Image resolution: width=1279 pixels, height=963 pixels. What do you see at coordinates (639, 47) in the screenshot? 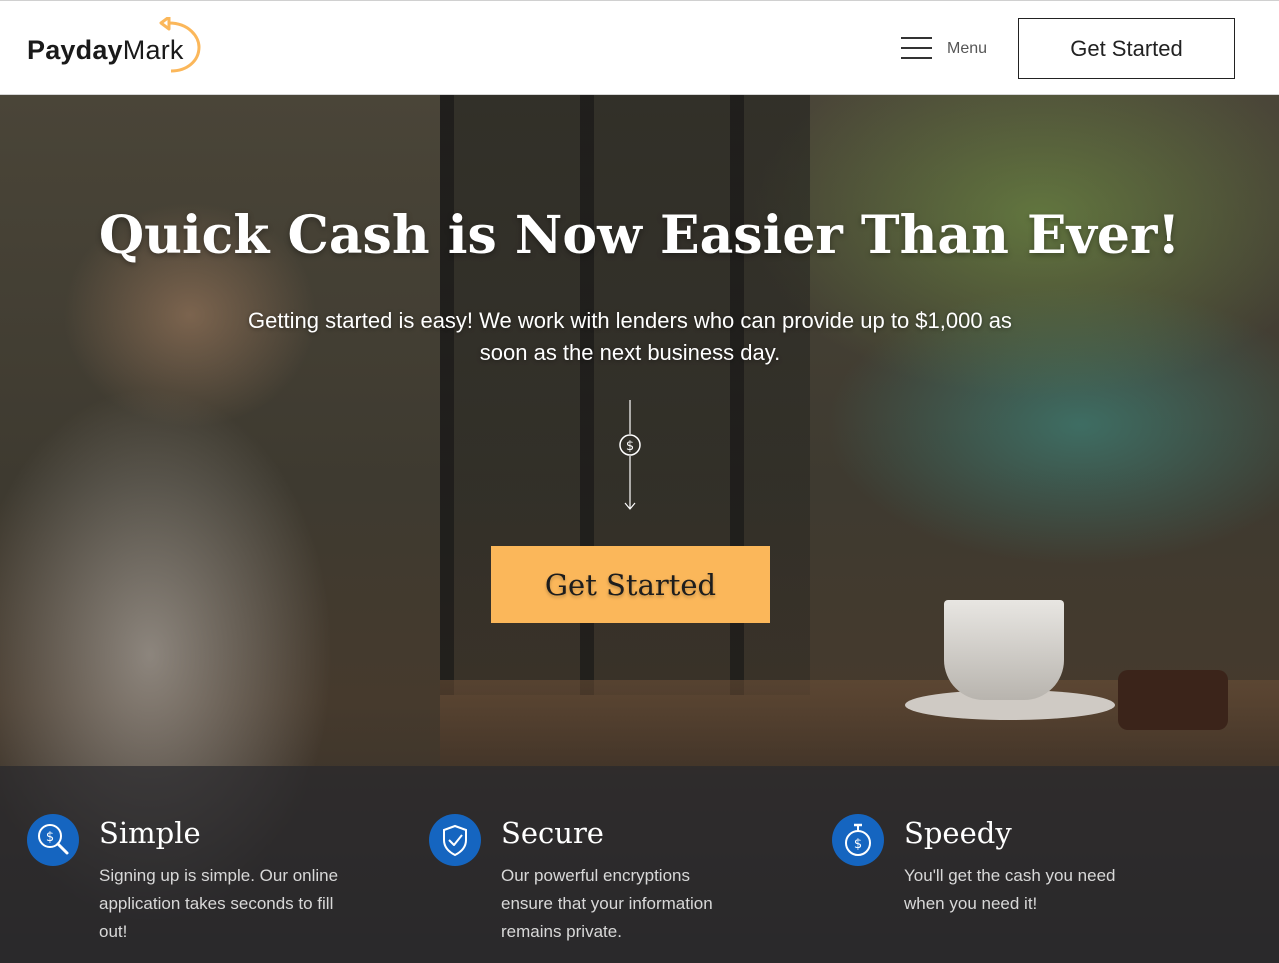
I see `site-header: PaydayMark Menu Get Started` at bounding box center [639, 47].